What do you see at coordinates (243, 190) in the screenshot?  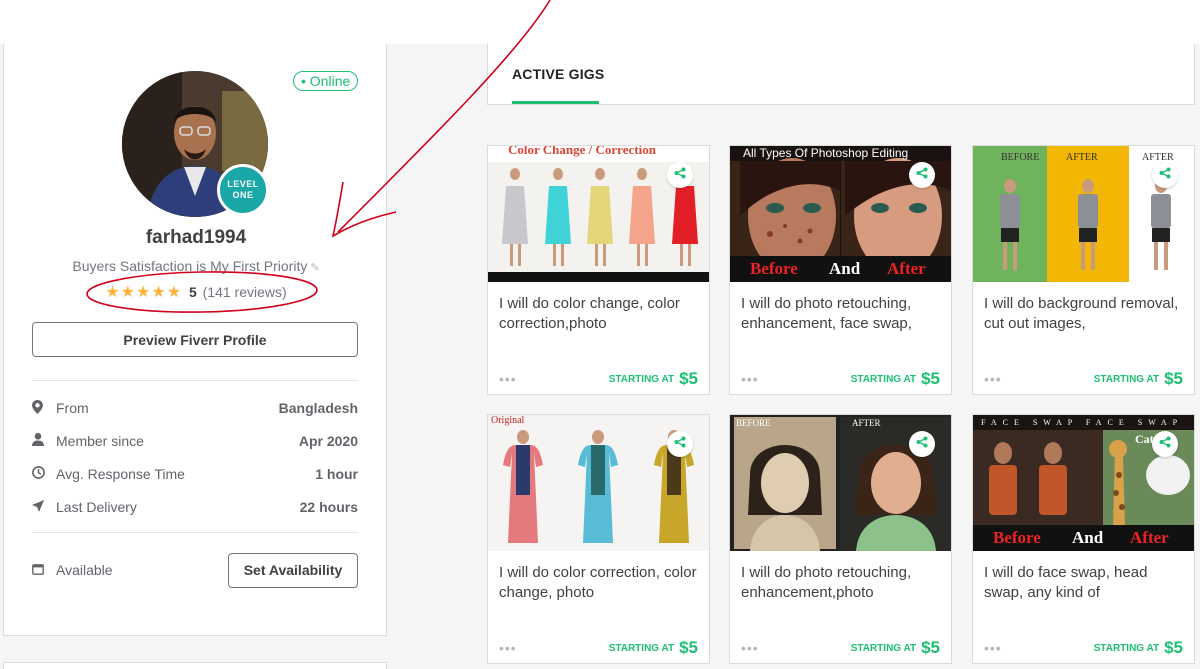 I see `level-one-badge: LEVEL ONE` at bounding box center [243, 190].